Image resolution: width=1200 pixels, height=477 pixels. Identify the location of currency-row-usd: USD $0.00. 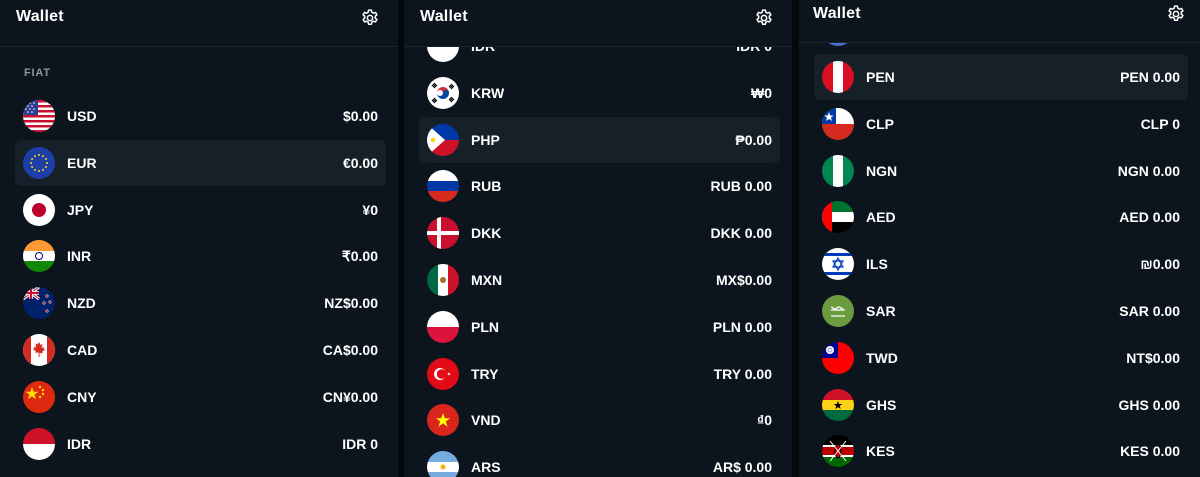
(200, 116).